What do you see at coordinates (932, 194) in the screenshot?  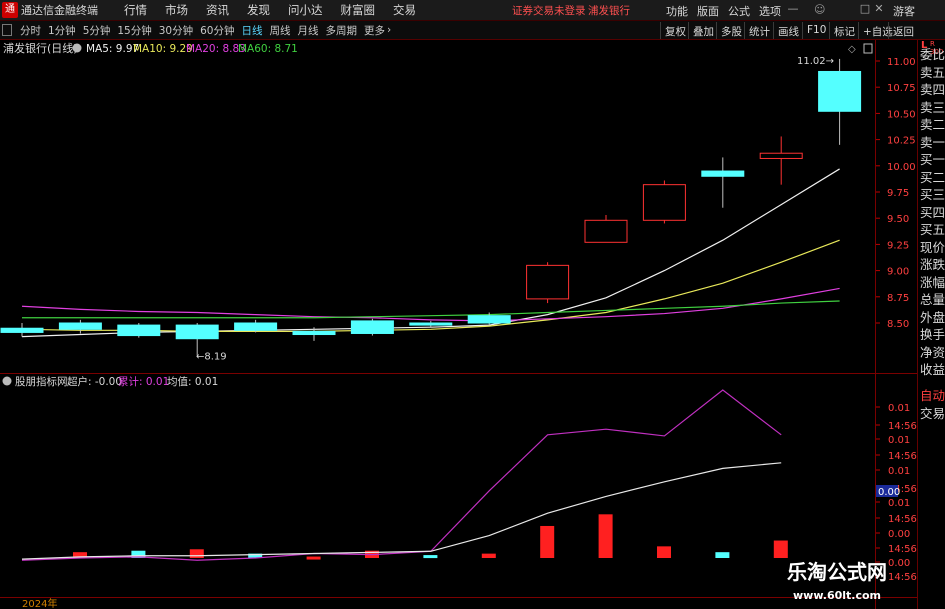 I see `sidebar-item: 买三` at bounding box center [932, 194].